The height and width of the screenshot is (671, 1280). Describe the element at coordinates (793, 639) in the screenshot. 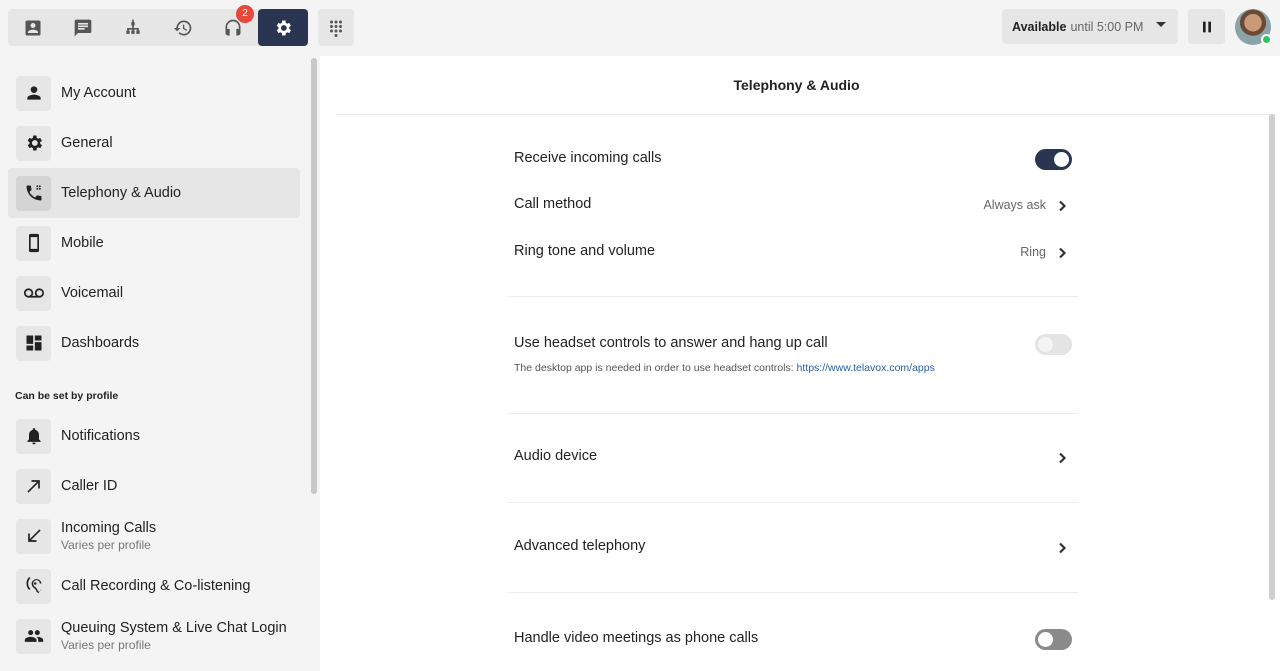

I see `video-meetings-row: Handle video meetings as phone calls` at that location.